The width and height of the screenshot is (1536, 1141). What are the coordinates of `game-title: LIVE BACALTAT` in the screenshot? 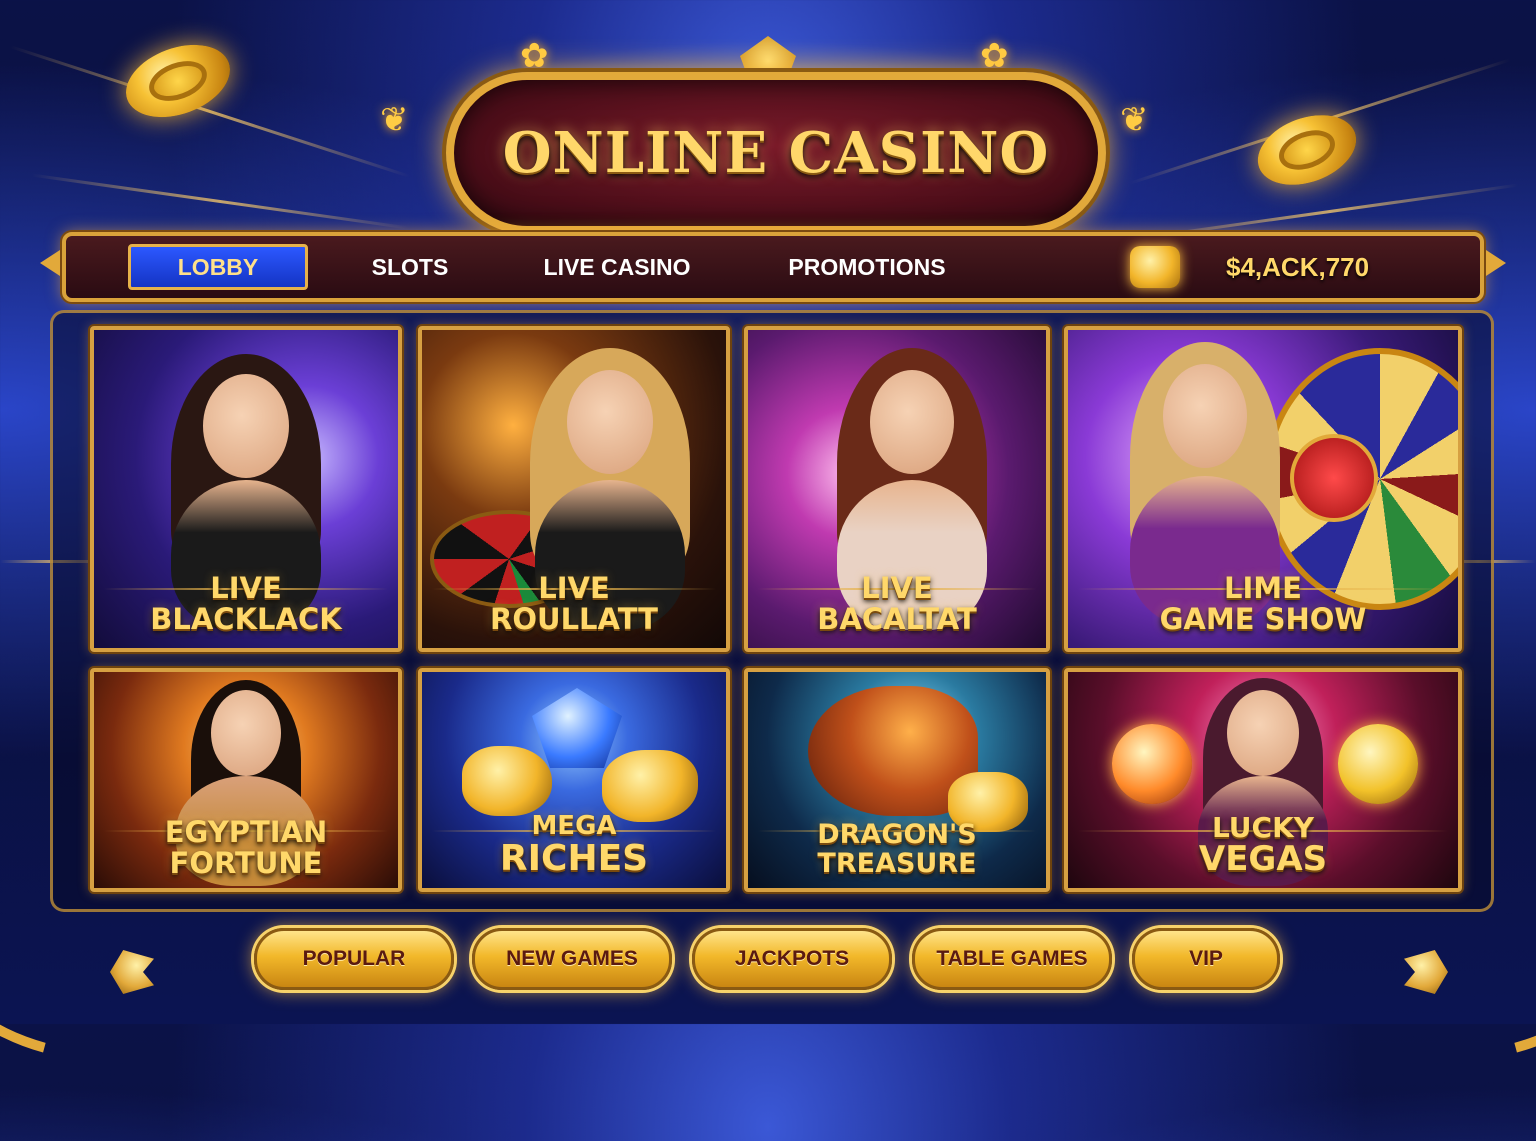 It's located at (897, 603).